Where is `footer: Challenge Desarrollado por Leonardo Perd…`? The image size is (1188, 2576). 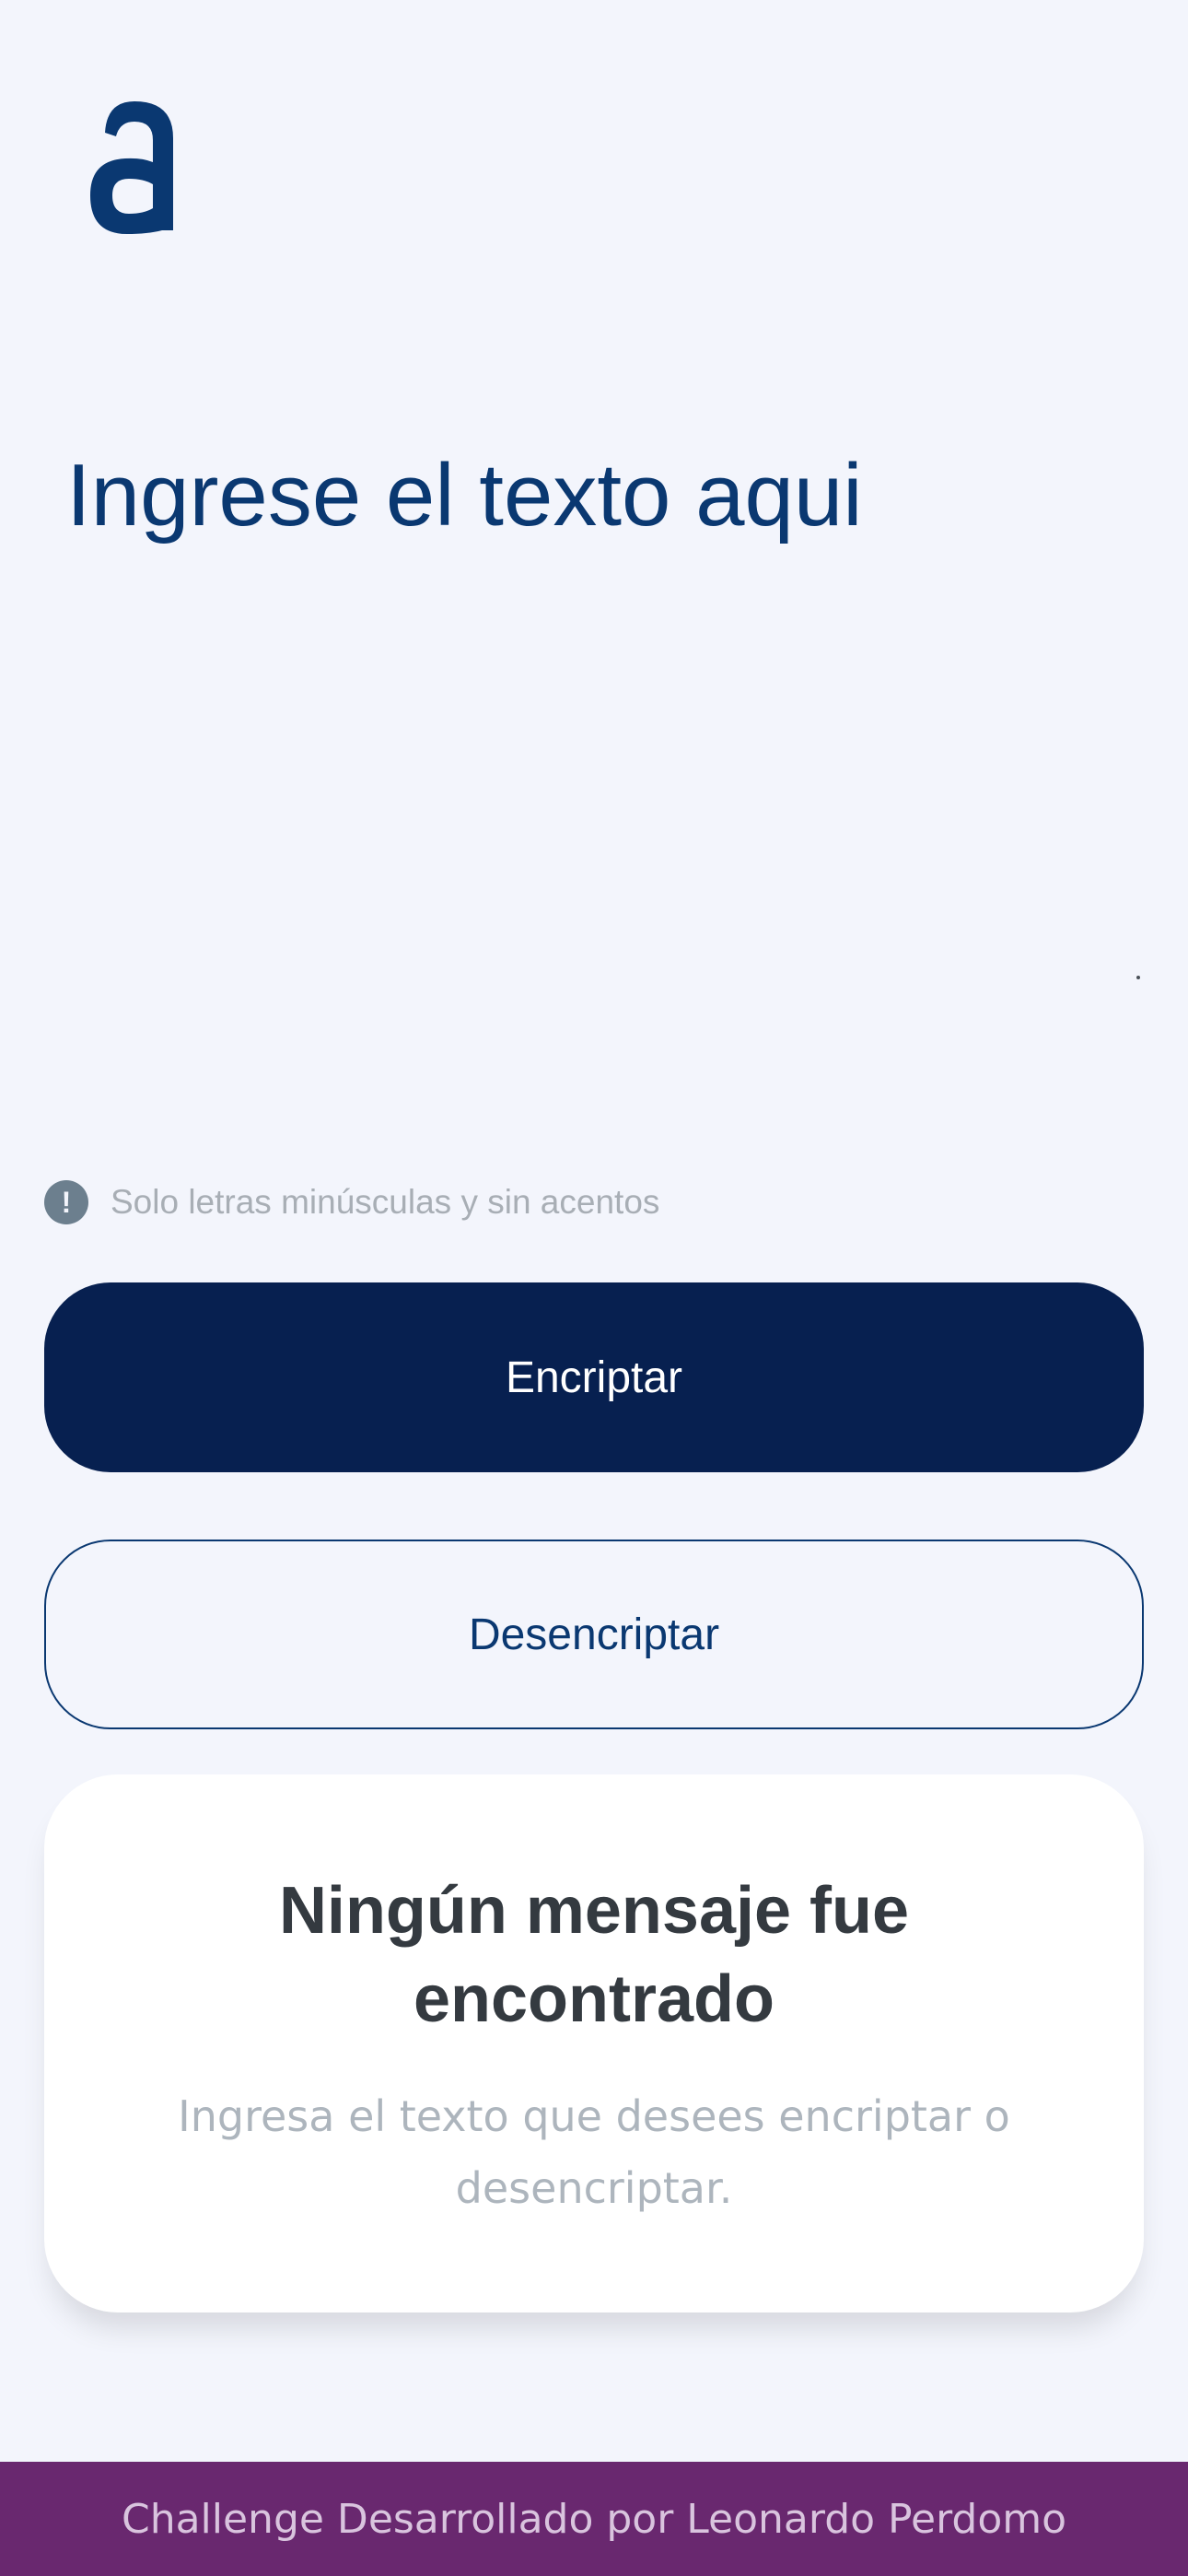
footer: Challenge Desarrollado por Leonardo Perd… is located at coordinates (594, 2519).